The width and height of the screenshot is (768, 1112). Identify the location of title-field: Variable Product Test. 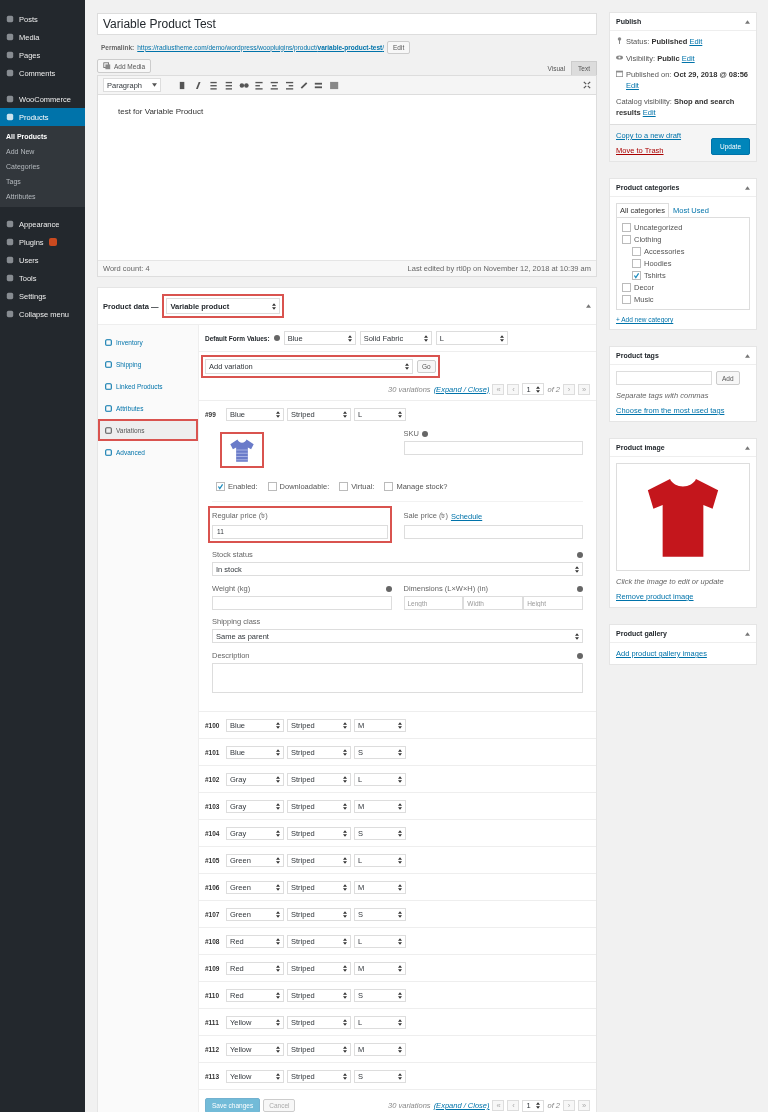
(347, 24).